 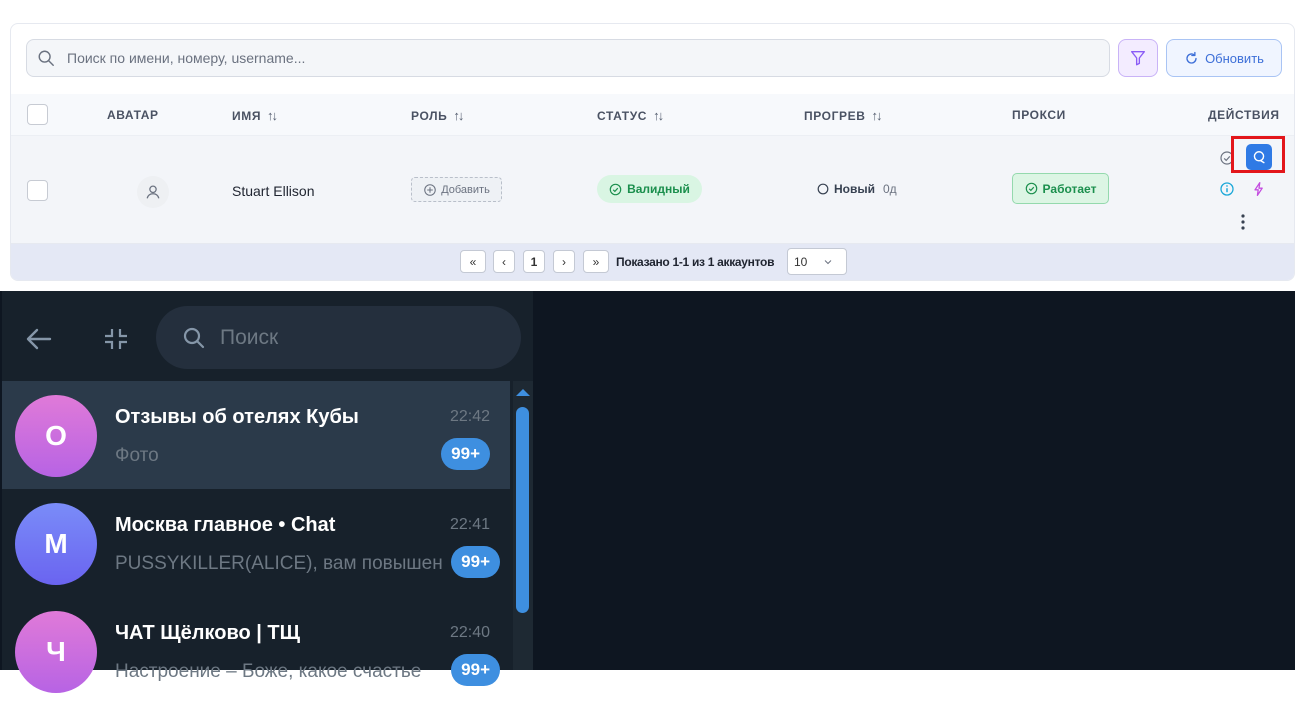 I want to click on chat-list-header, so click(x=267, y=336).